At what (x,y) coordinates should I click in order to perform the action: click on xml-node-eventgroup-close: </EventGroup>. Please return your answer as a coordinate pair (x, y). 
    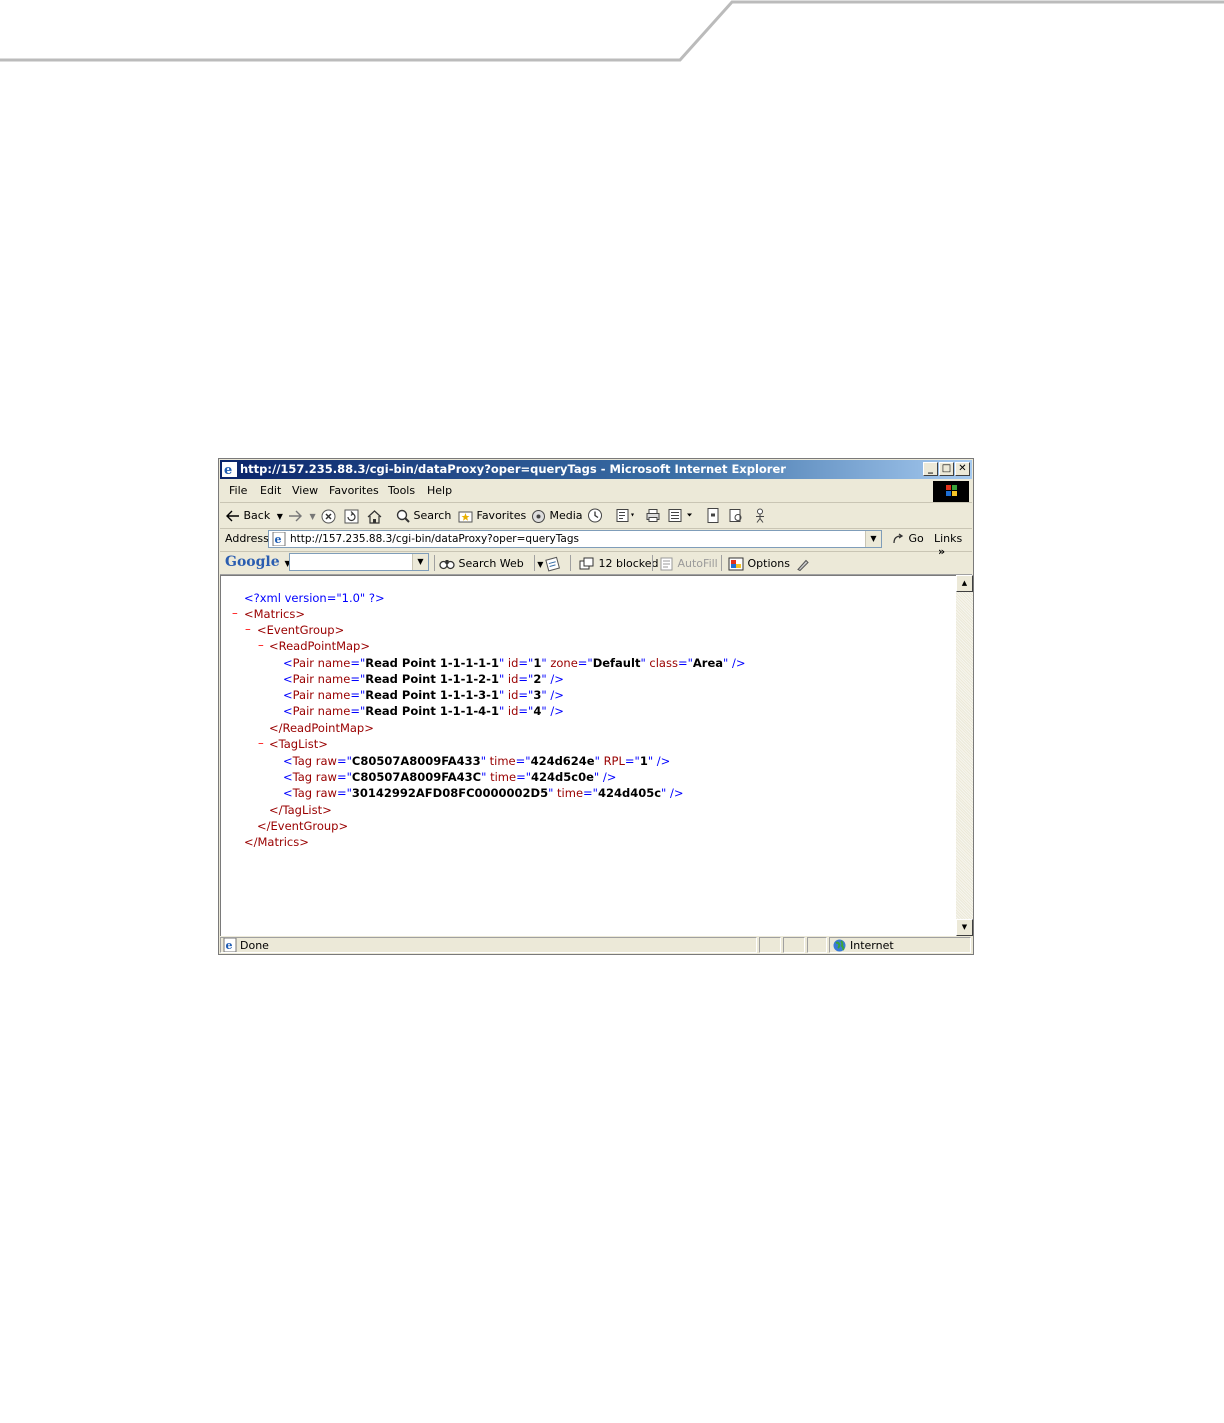
    Looking at the image, I should click on (302, 826).